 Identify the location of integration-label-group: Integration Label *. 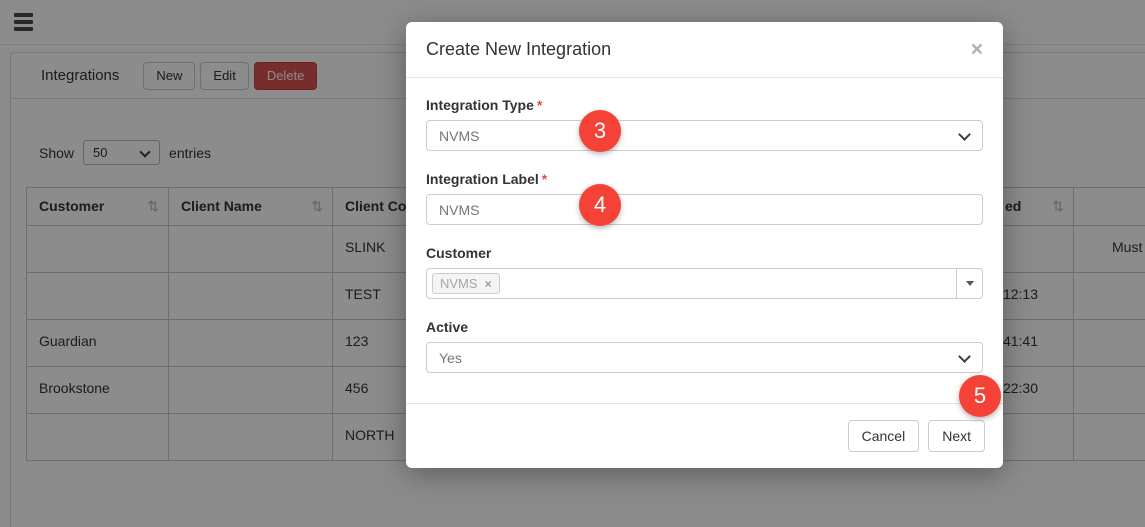
(704, 198).